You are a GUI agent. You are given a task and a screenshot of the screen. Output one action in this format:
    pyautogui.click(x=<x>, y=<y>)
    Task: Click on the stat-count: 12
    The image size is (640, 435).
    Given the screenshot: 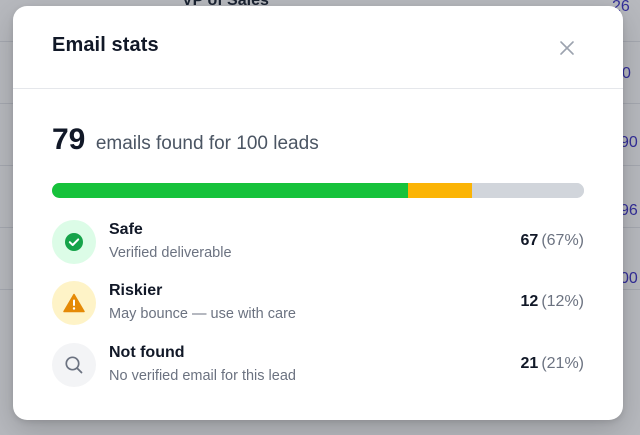 What is the action you would take?
    pyautogui.click(x=529, y=301)
    